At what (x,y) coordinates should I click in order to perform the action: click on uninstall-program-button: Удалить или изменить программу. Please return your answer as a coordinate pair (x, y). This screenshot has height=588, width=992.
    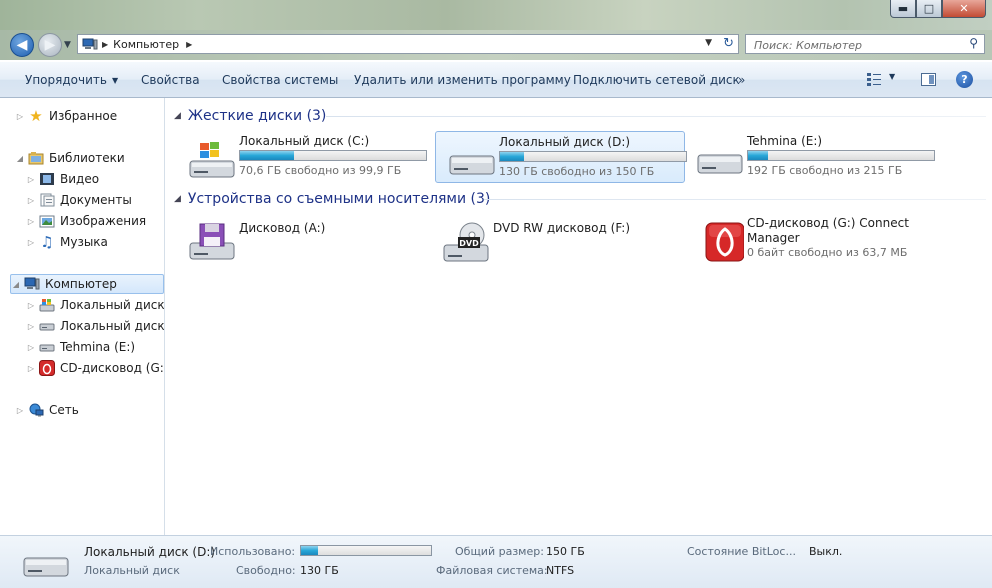
    Looking at the image, I should click on (462, 80).